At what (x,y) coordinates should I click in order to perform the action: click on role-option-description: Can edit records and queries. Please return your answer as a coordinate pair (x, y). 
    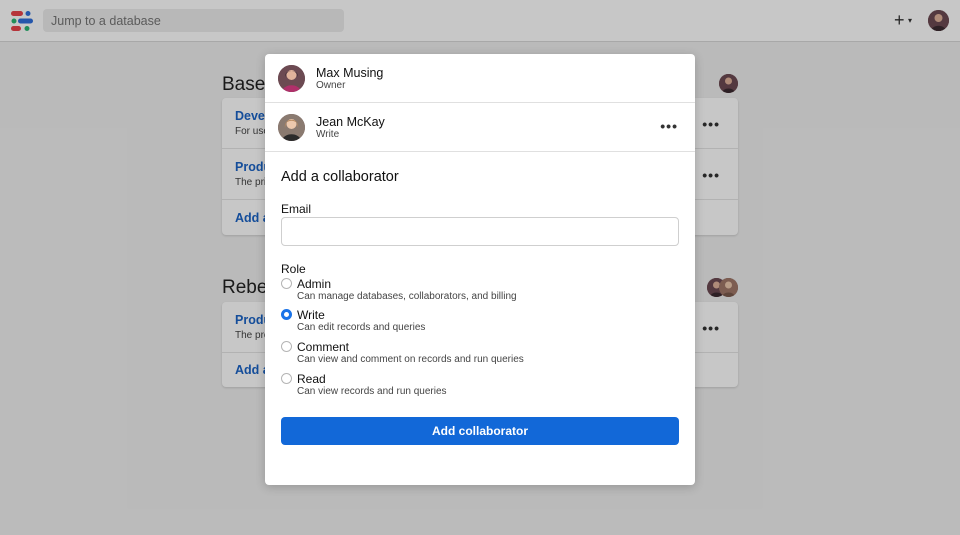
    Looking at the image, I should click on (361, 327).